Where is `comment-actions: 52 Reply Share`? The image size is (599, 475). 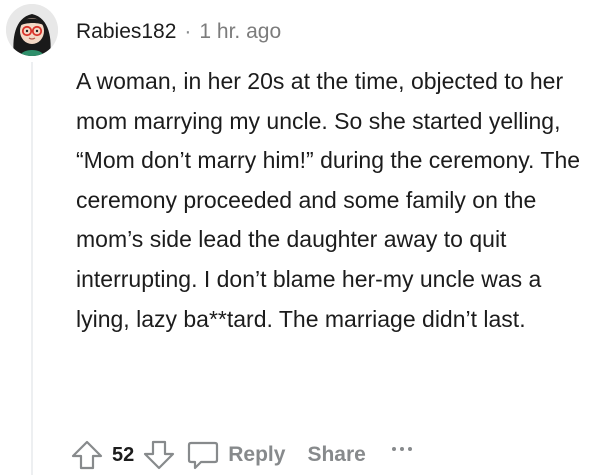 comment-actions: 52 Reply Share is located at coordinates (241, 455).